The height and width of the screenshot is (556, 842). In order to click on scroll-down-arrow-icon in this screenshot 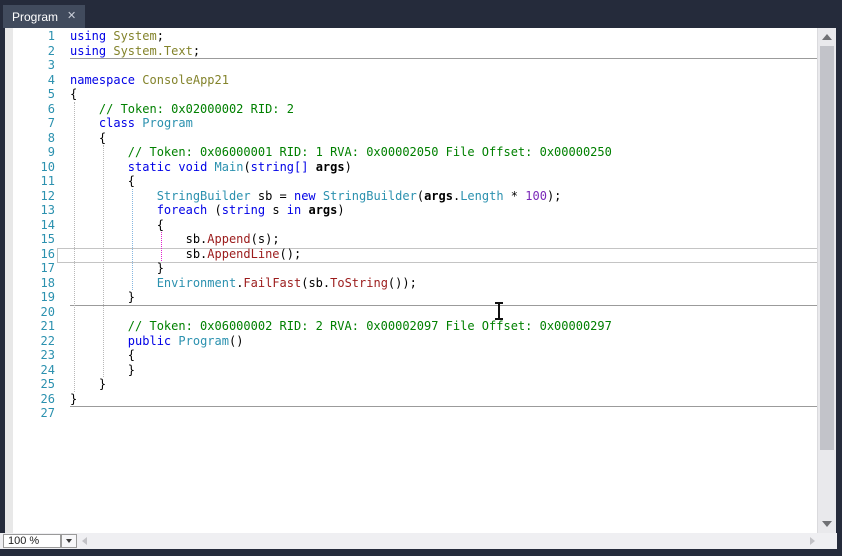, I will do `click(827, 524)`.